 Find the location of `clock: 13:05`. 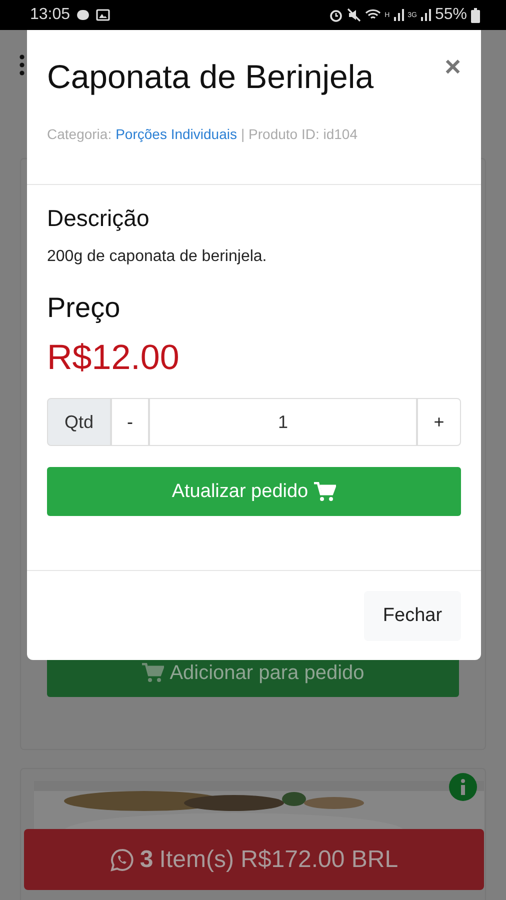

clock: 13:05 is located at coordinates (50, 15).